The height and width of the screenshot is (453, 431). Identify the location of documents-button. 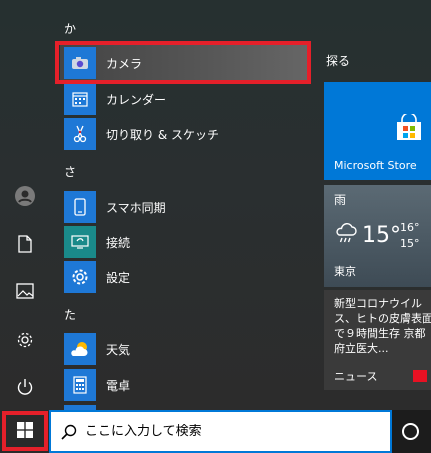
(25, 244).